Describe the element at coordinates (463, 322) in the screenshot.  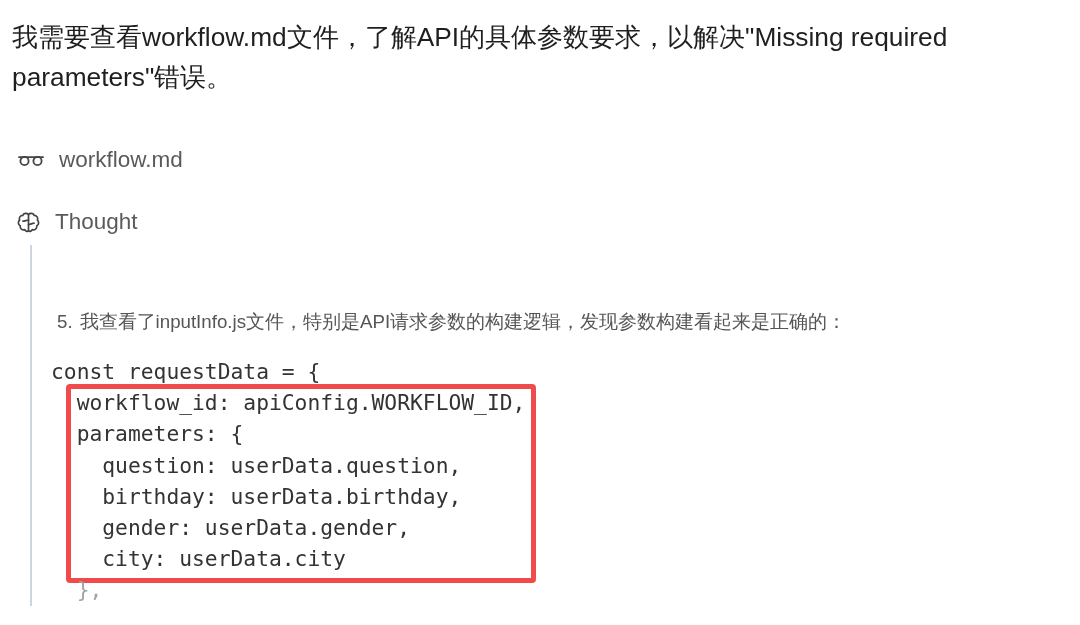
I see `list-item-text: 我查看了inputInfo.js文件，特别是API请求参数的构建逻辑，发现参数构建看起来是正确的：` at that location.